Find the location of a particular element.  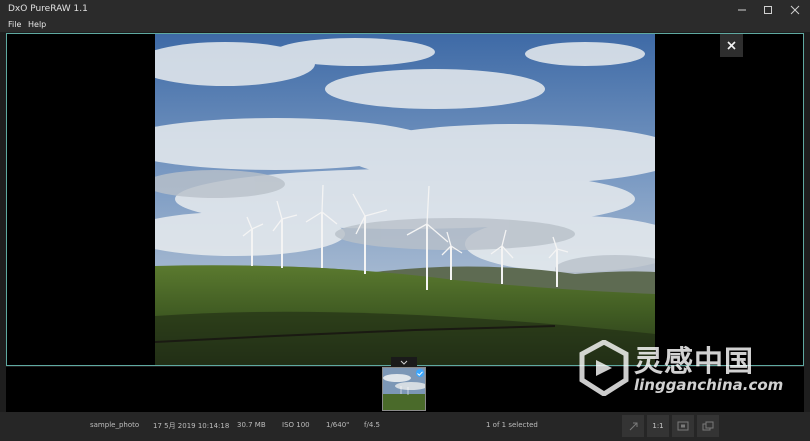

watermark-url: lingganchina.com is located at coordinates (709, 385).